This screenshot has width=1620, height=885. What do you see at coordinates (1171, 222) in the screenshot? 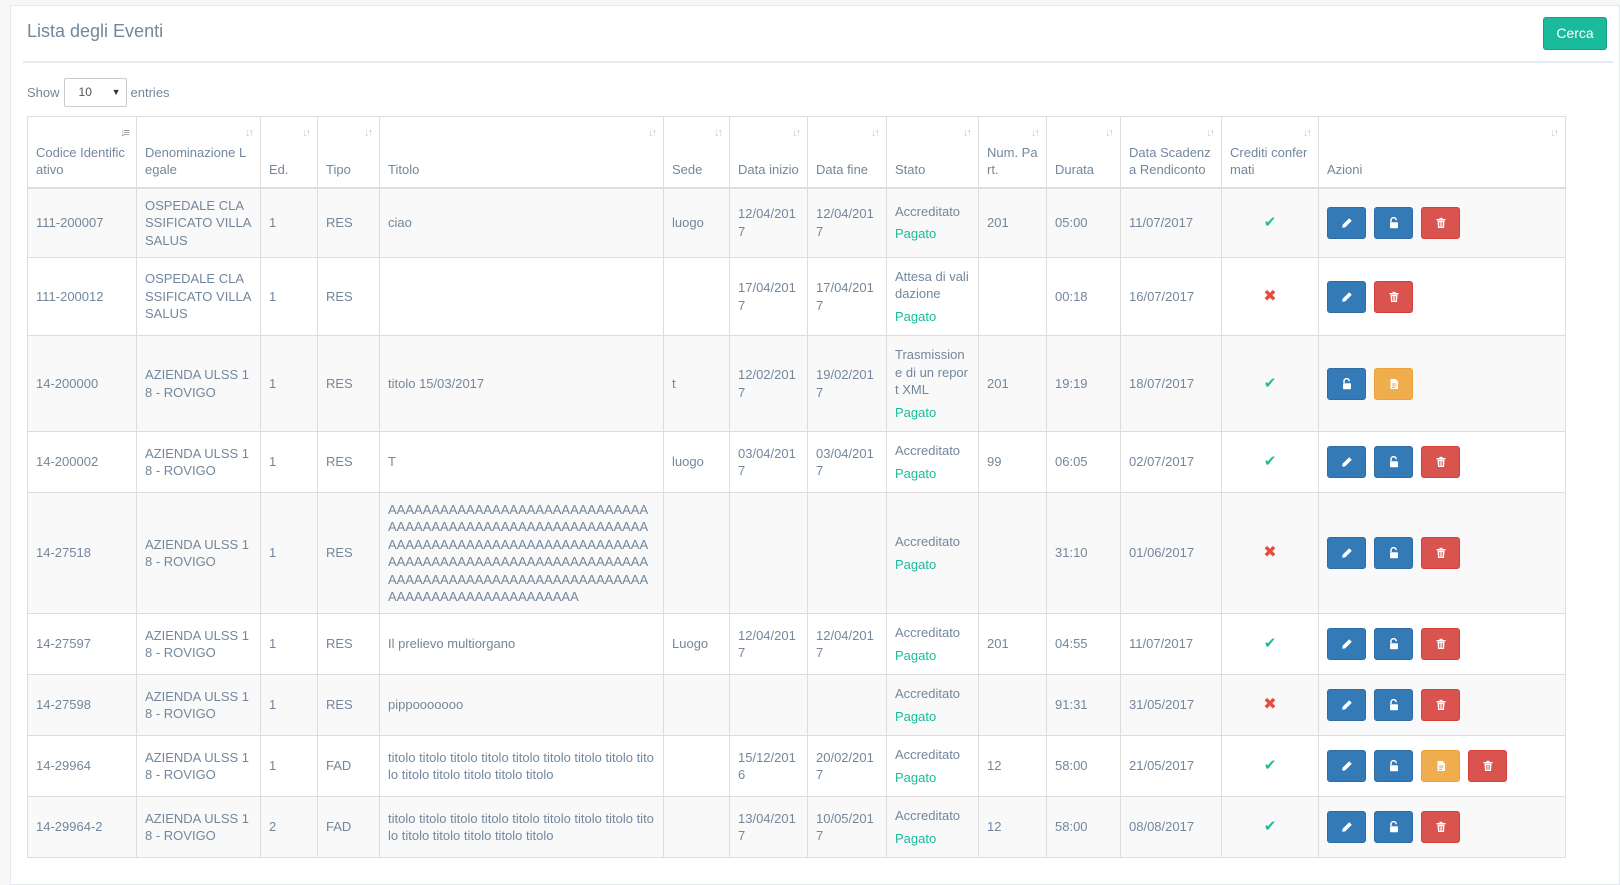
I see `cell-data-scadenza: 11/07/2017` at bounding box center [1171, 222].